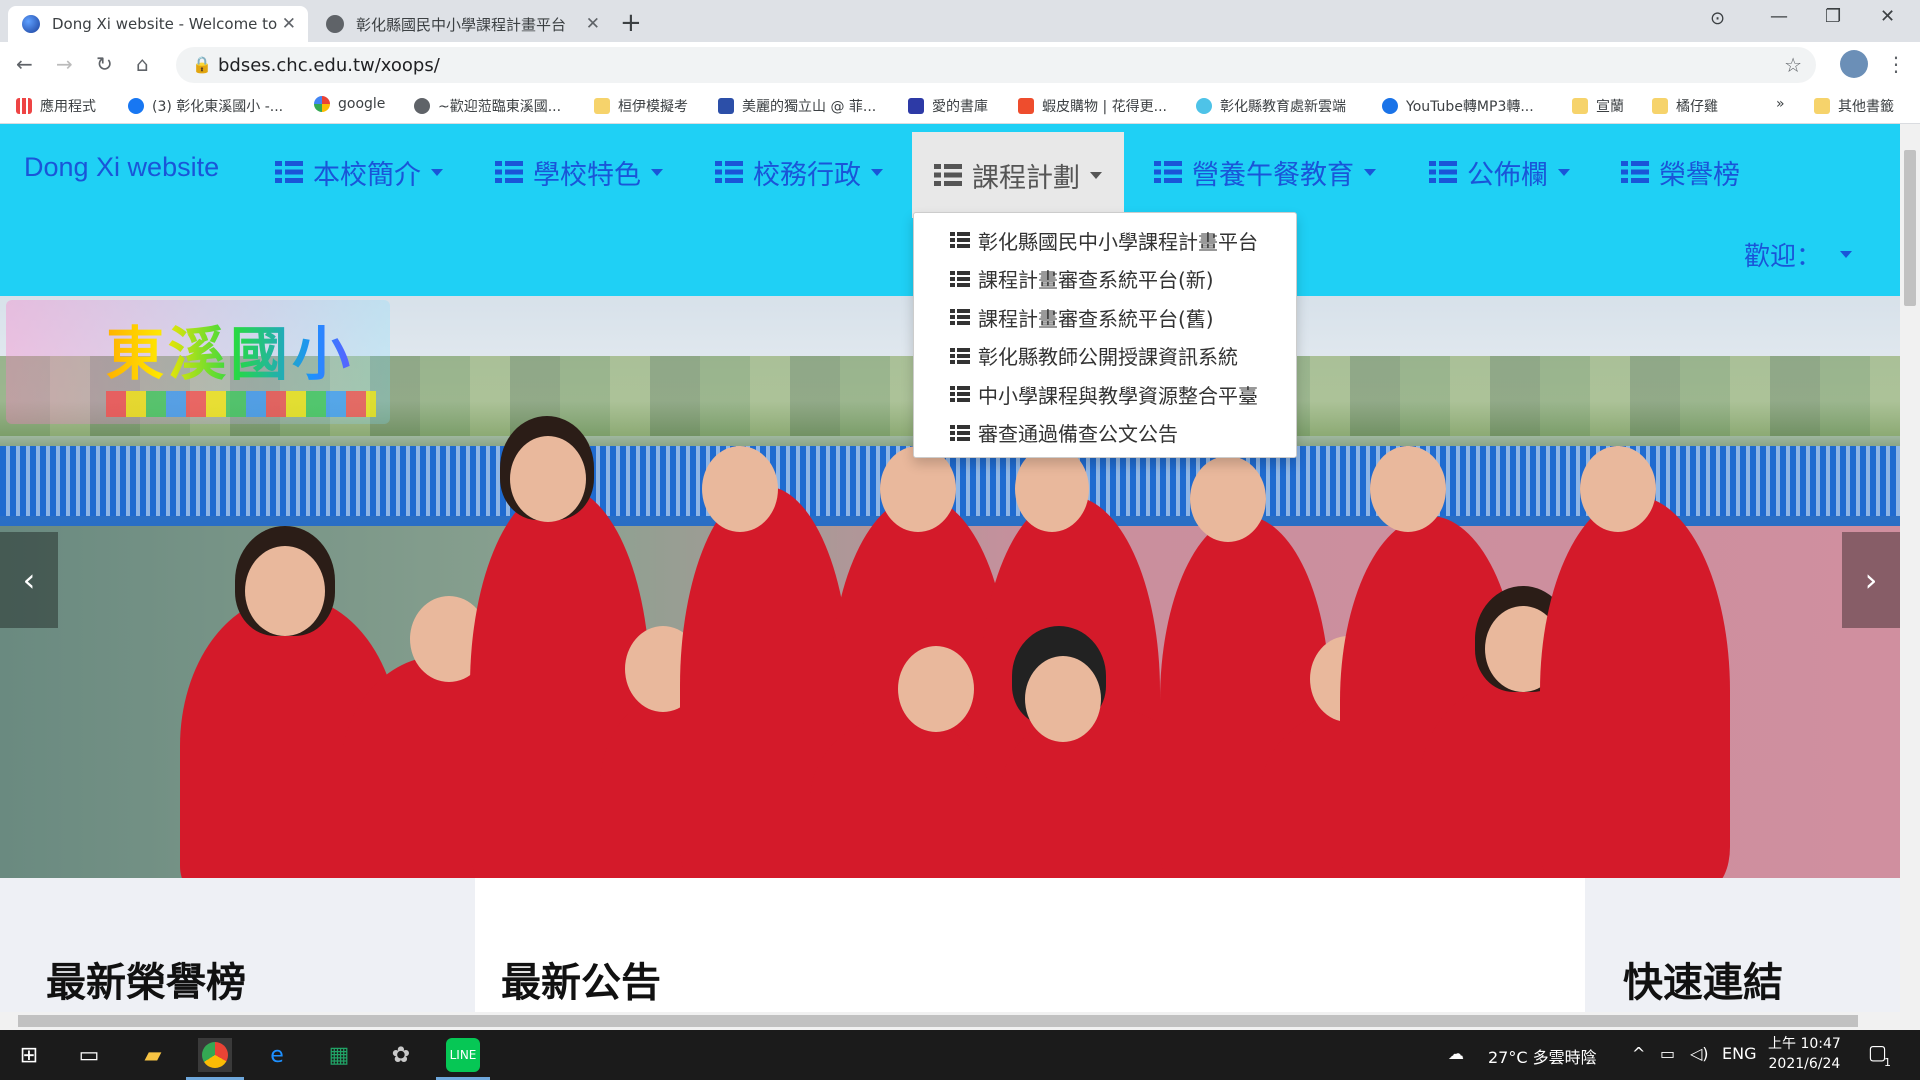 This screenshot has width=1920, height=1080. I want to click on forward-icon: →, so click(64, 64).